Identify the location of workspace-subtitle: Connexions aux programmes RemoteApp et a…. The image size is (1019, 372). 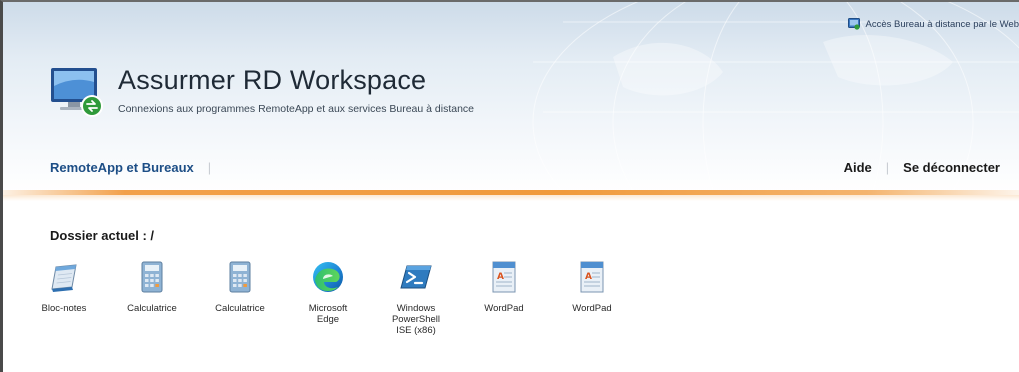
(296, 109).